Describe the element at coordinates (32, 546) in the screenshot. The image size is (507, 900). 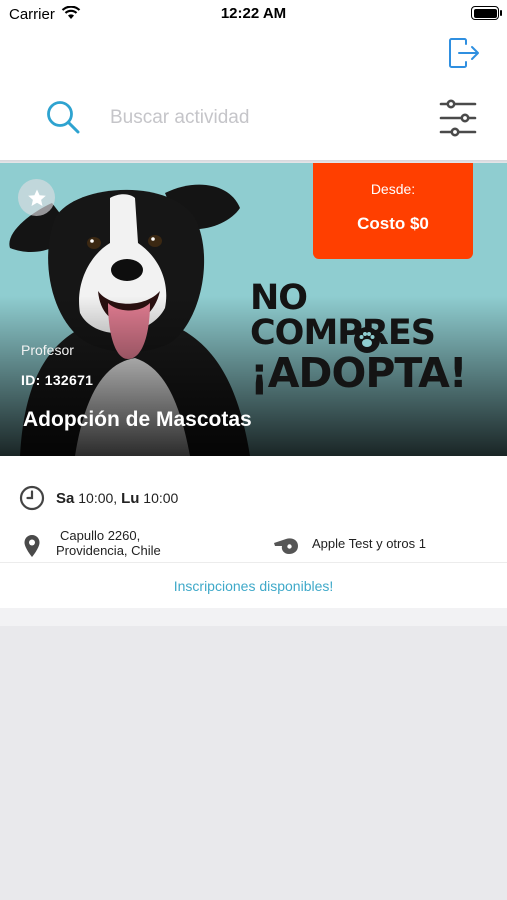
I see `location-pin-icon` at that location.